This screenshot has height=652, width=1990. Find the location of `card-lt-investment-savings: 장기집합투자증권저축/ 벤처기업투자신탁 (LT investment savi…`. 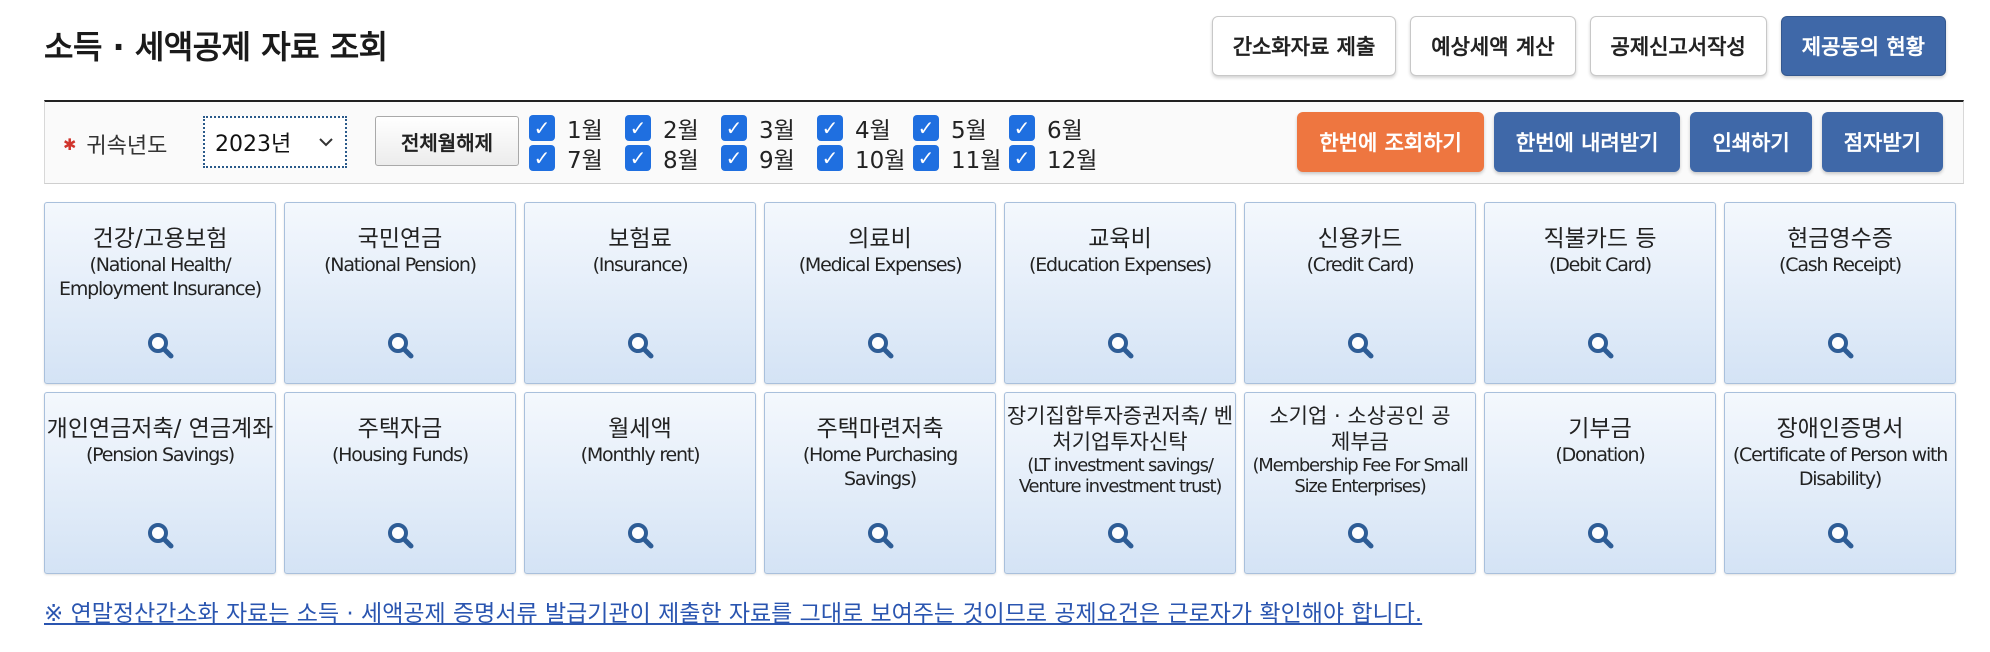

card-lt-investment-savings: 장기집합투자증권저축/ 벤처기업투자신탁 (LT investment savi… is located at coordinates (1120, 483).